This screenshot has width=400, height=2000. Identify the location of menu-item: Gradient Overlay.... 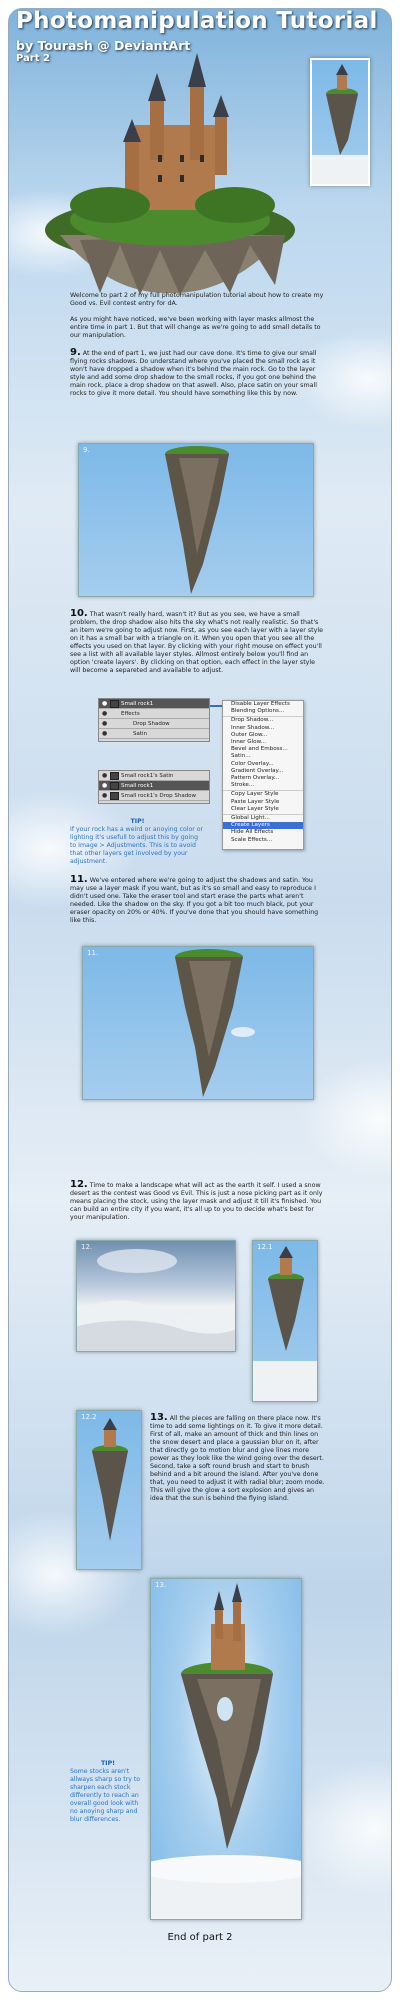
(263, 771).